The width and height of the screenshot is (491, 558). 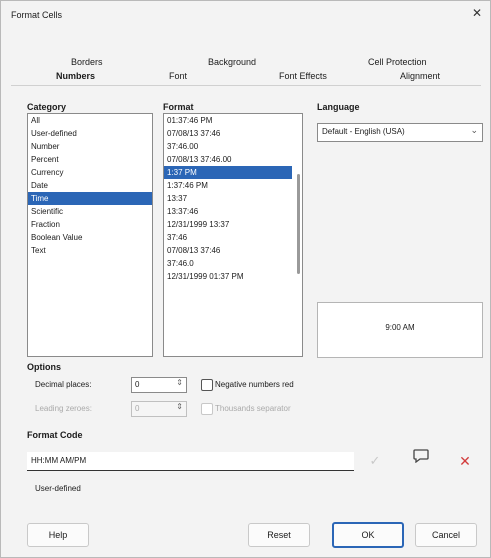 I want to click on list-item: Percent, so click(x=90, y=159).